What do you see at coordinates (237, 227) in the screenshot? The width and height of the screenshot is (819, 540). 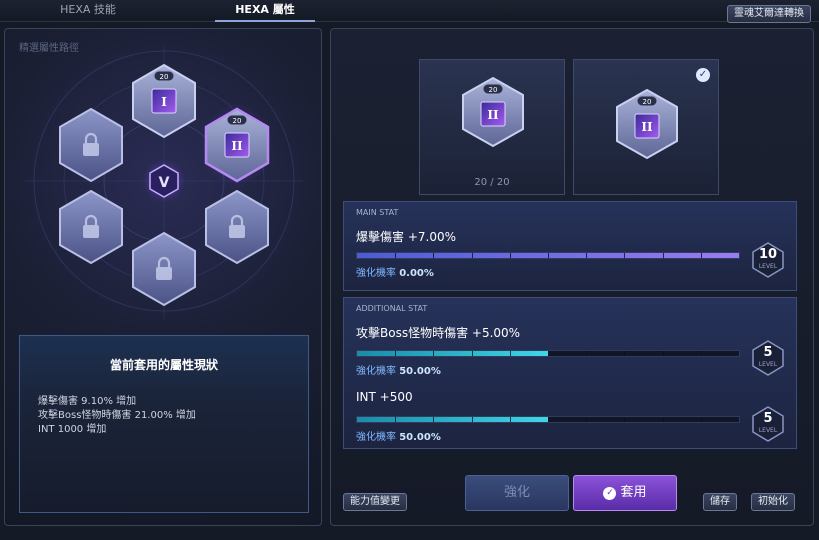 I see `hex-slot-lower-right-locked` at bounding box center [237, 227].